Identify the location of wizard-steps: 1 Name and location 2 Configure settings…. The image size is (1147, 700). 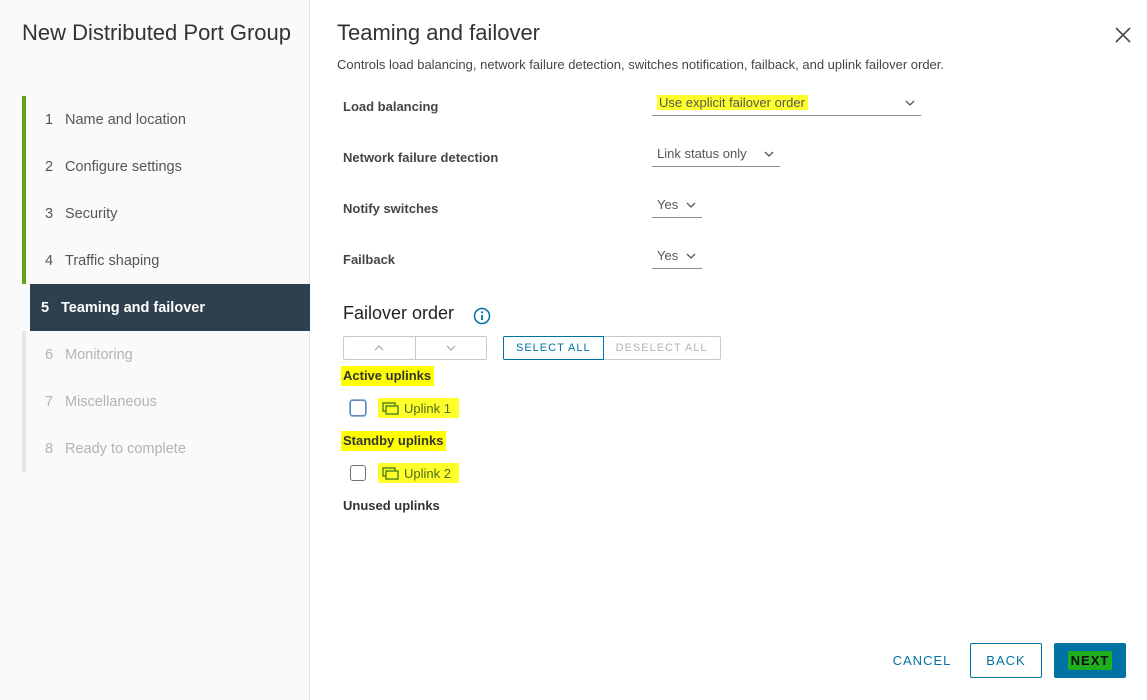
(166, 284).